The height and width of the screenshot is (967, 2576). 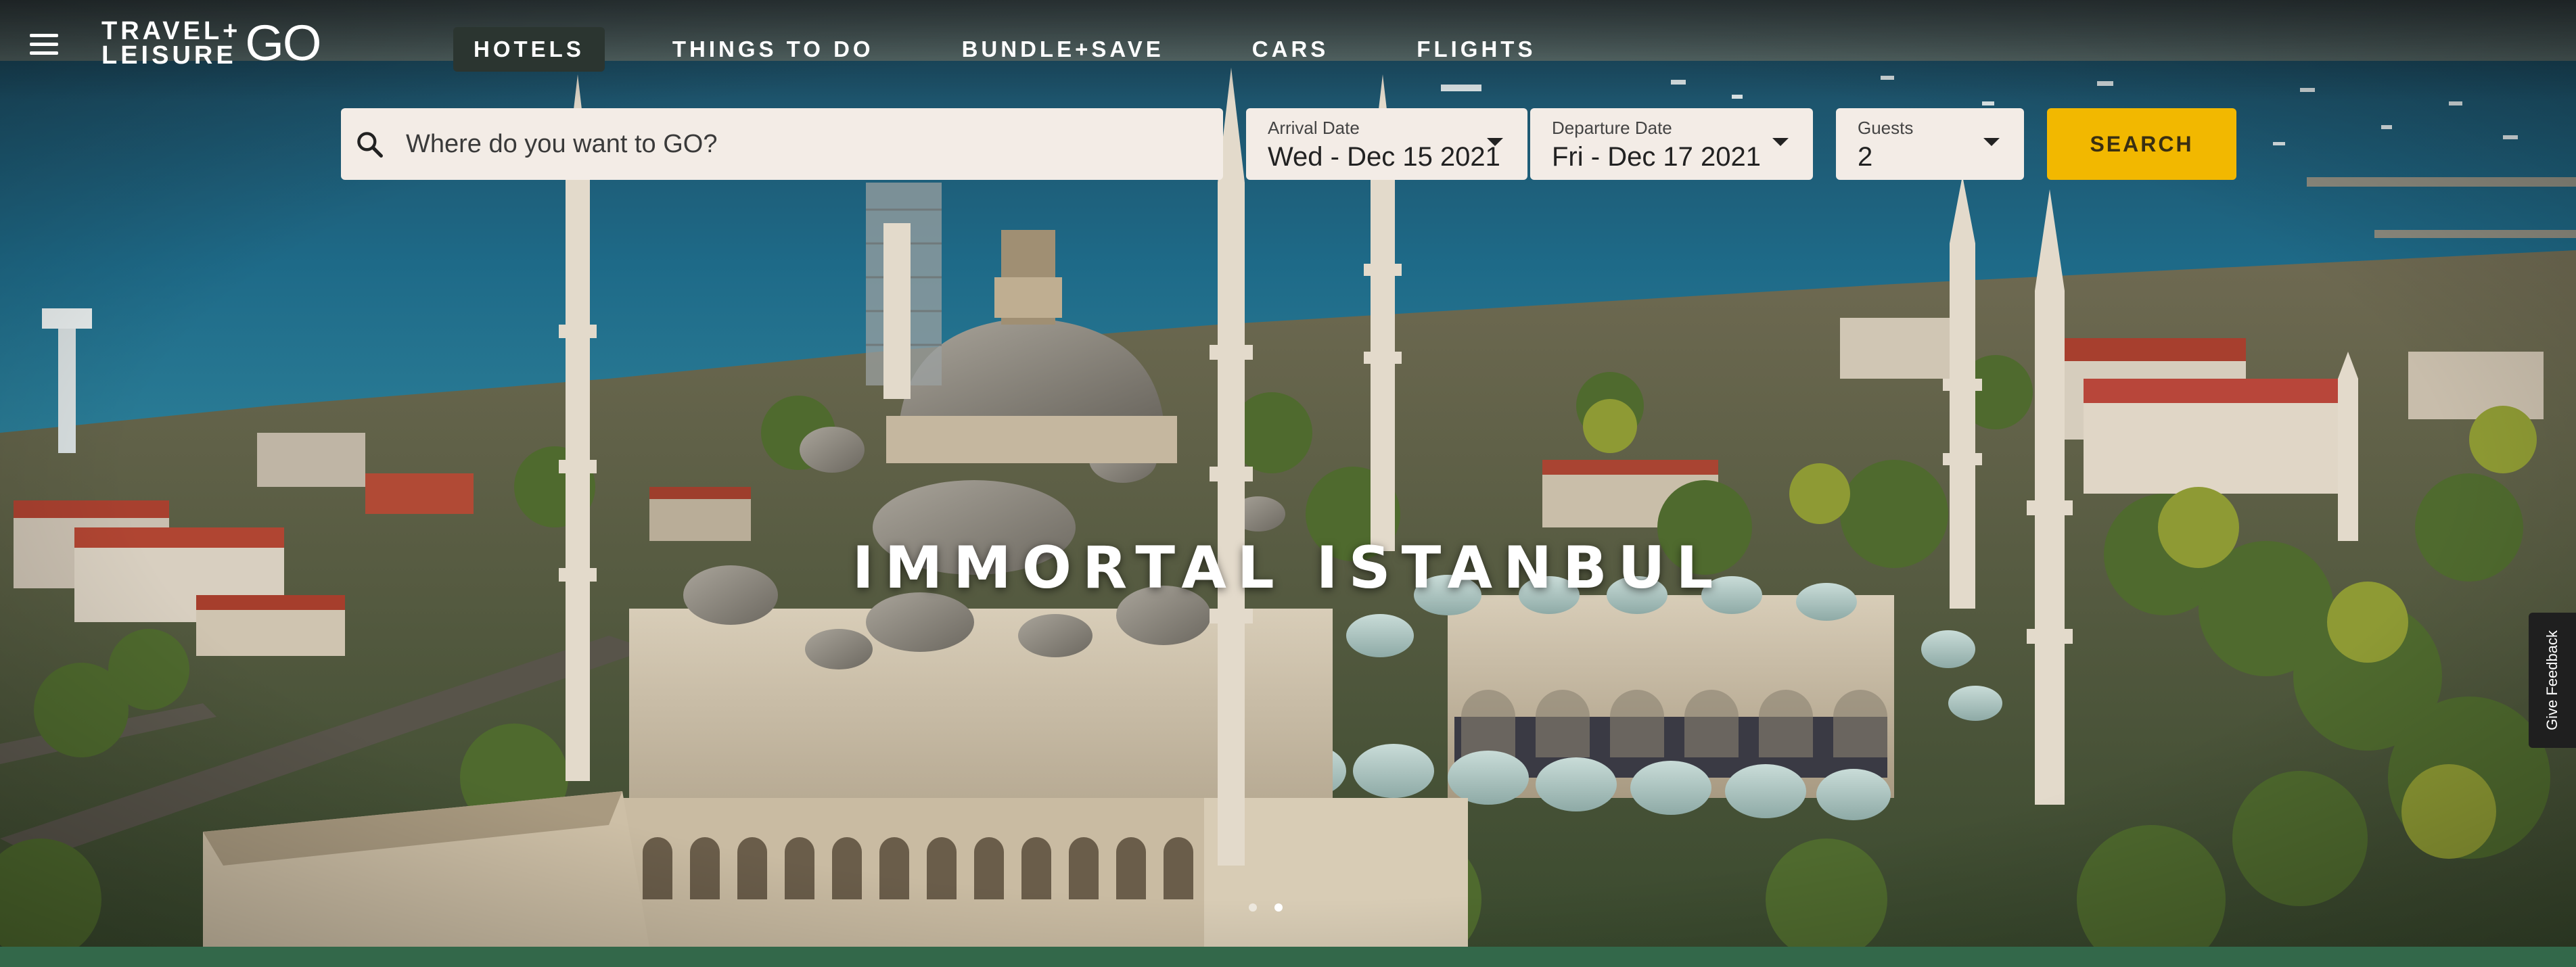 I want to click on destination-search-input: Where do you want to GO?, so click(x=782, y=144).